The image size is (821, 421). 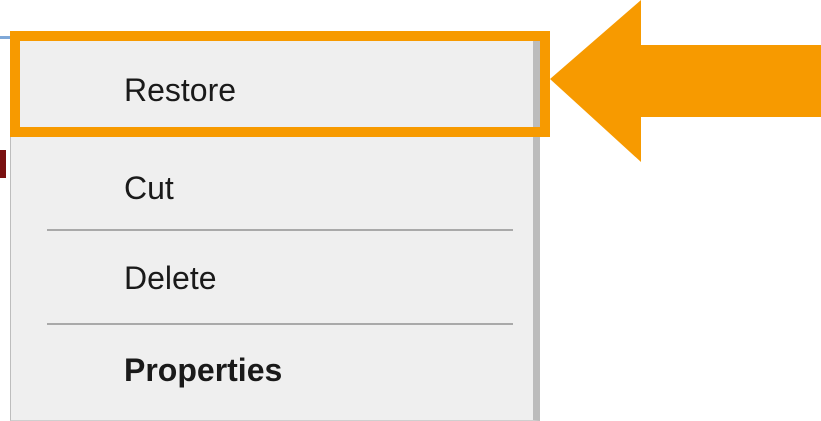 I want to click on window-edge, so click(x=5, y=37).